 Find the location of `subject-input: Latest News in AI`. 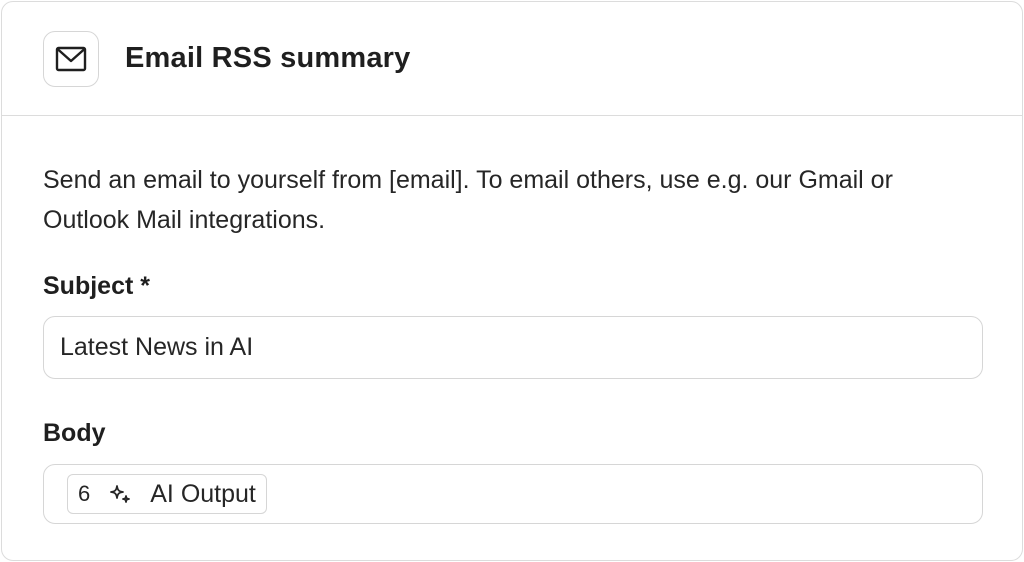

subject-input: Latest News in AI is located at coordinates (513, 347).